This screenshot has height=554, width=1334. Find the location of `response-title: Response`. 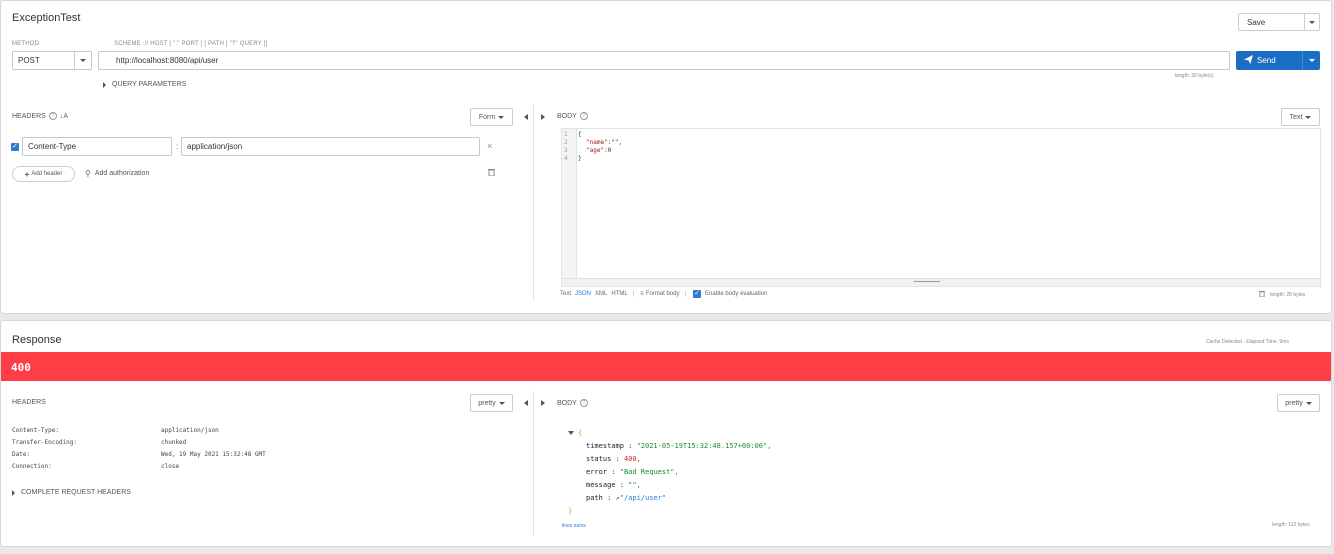

response-title: Response is located at coordinates (37, 340).